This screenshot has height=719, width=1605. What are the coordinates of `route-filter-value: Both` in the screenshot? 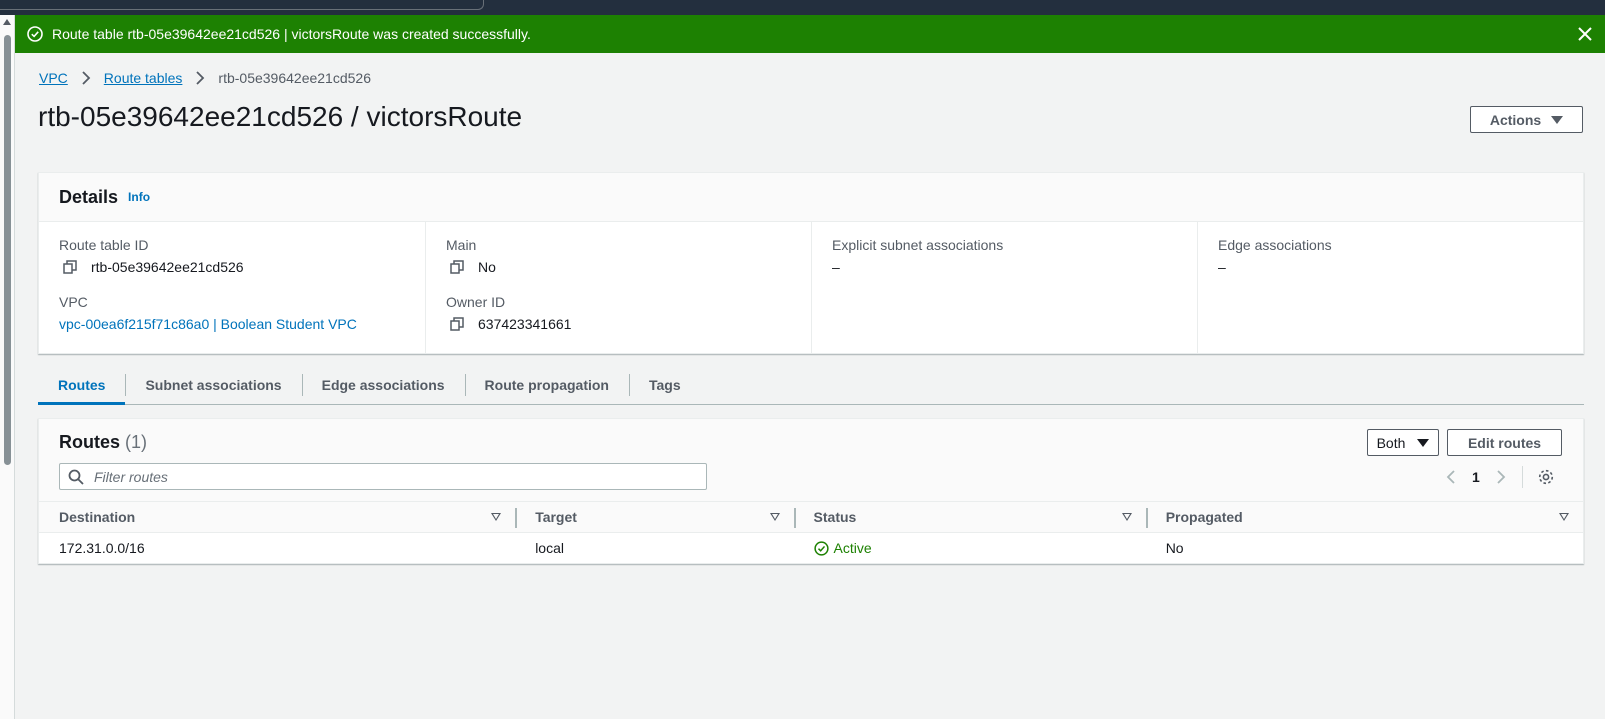 It's located at (1391, 442).